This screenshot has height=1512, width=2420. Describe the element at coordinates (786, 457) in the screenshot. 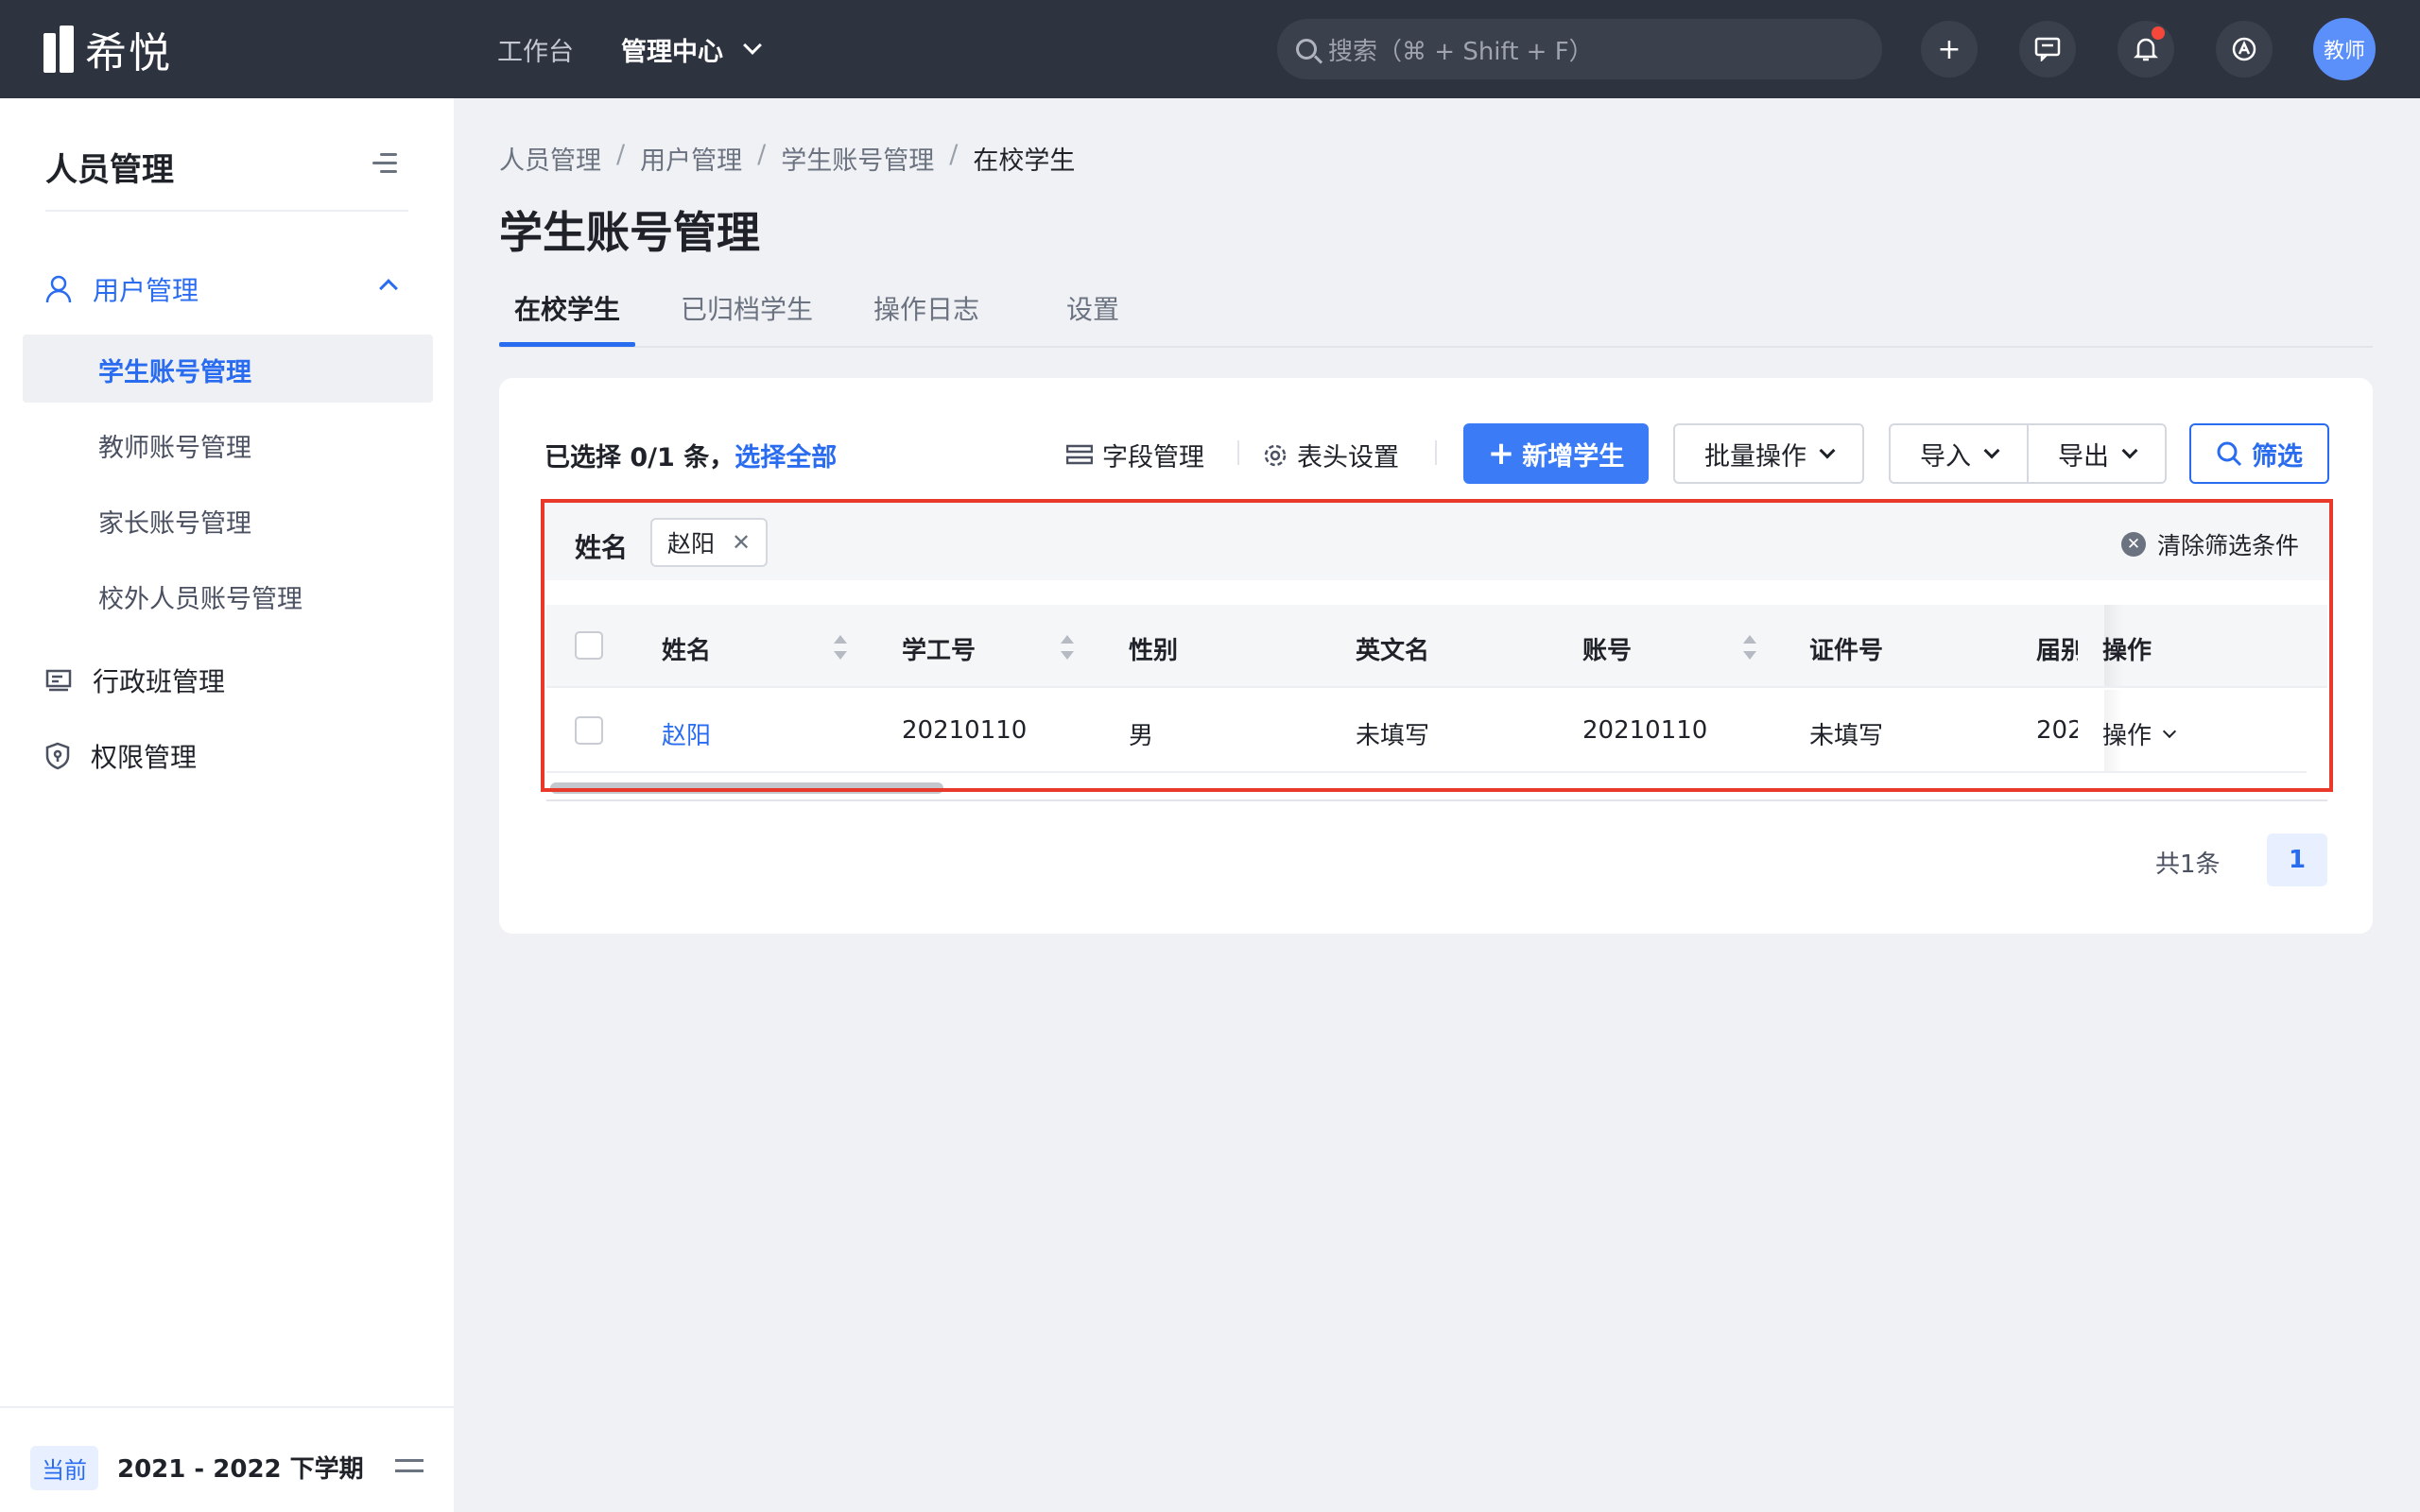

I see `select-all-link: 选择全部` at that location.